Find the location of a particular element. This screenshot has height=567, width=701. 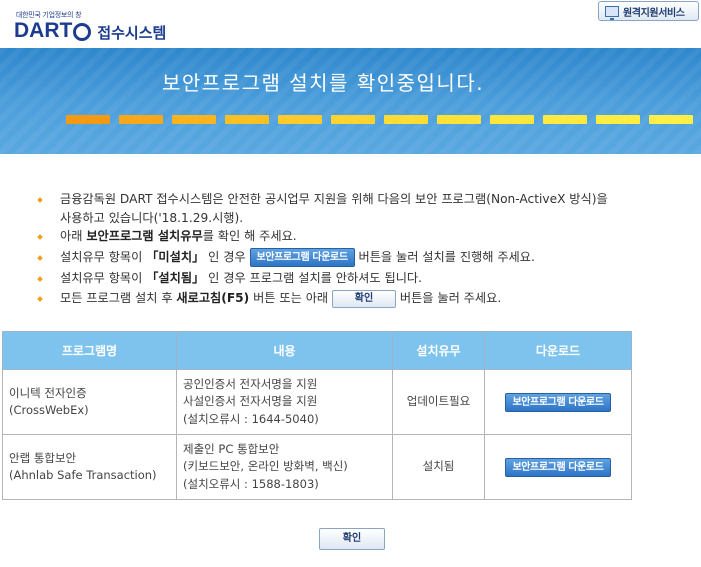

description-line: (설치오류시 : 1644-5040) is located at coordinates (251, 418).